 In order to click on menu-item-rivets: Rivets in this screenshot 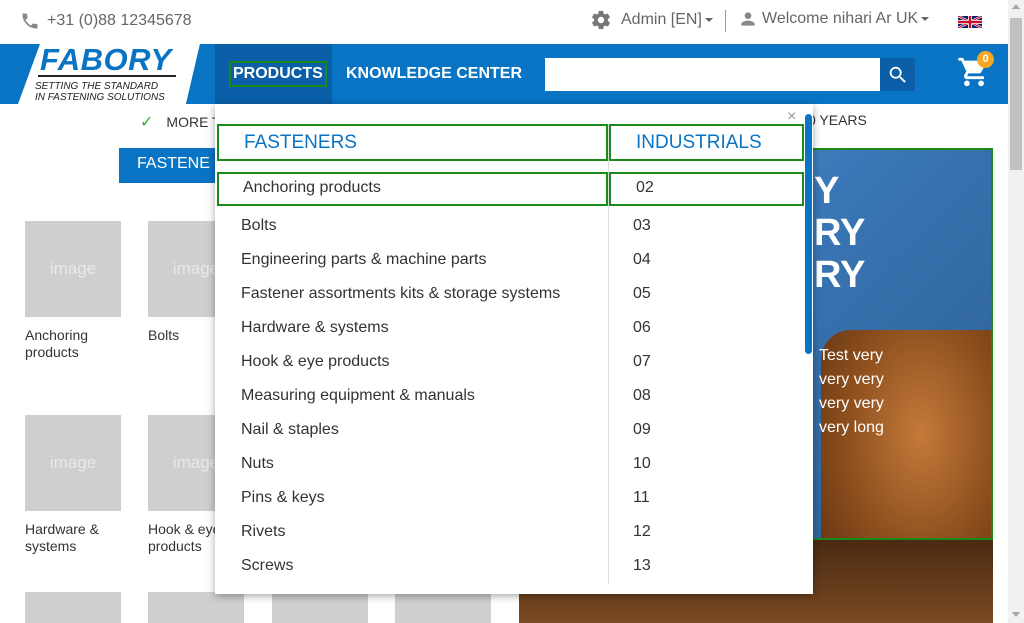, I will do `click(412, 533)`.